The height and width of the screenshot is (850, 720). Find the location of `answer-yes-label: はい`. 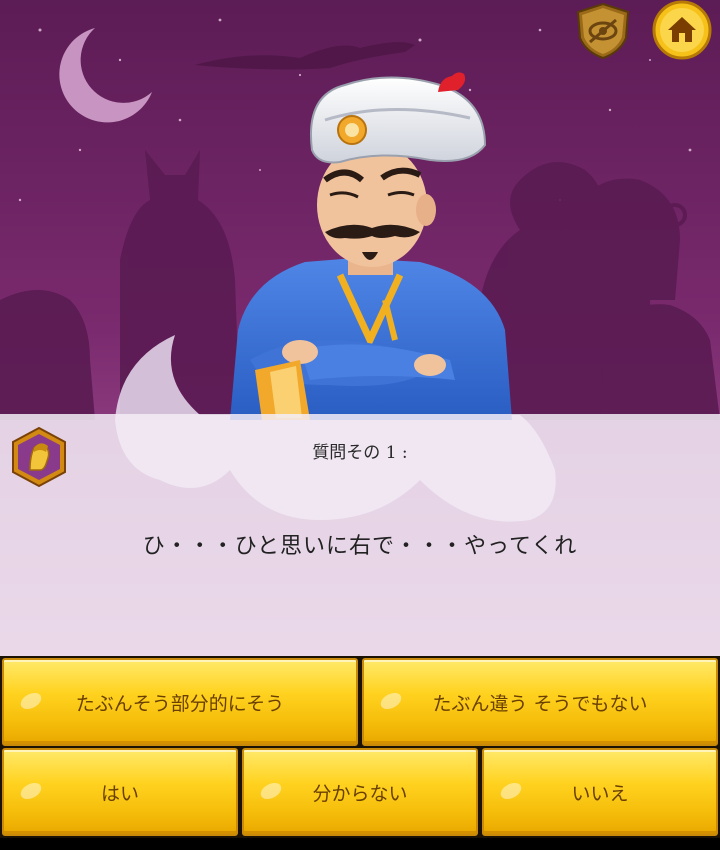

answer-yes-label: はい is located at coordinates (119, 793).